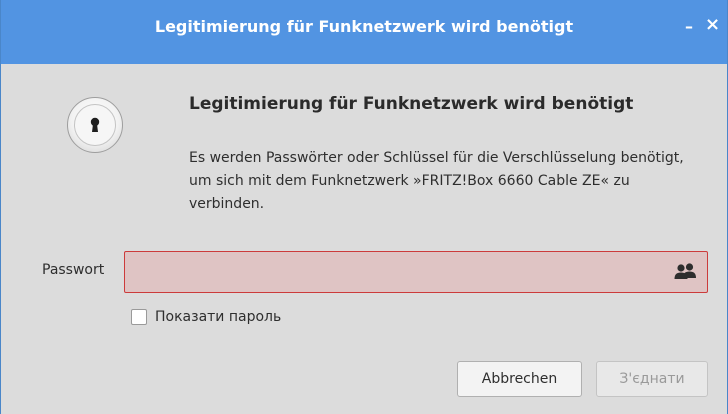  I want to click on show-password-label: Показати пароль, so click(218, 317).